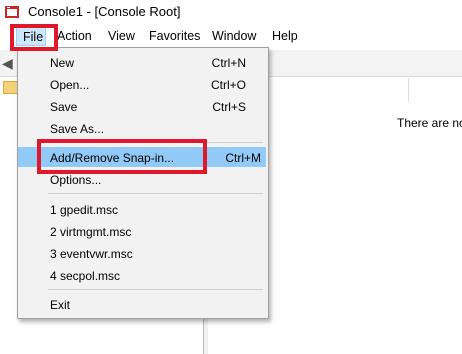 This screenshot has height=354, width=462. What do you see at coordinates (33, 37) in the screenshot?
I see `menu-file-label: File` at bounding box center [33, 37].